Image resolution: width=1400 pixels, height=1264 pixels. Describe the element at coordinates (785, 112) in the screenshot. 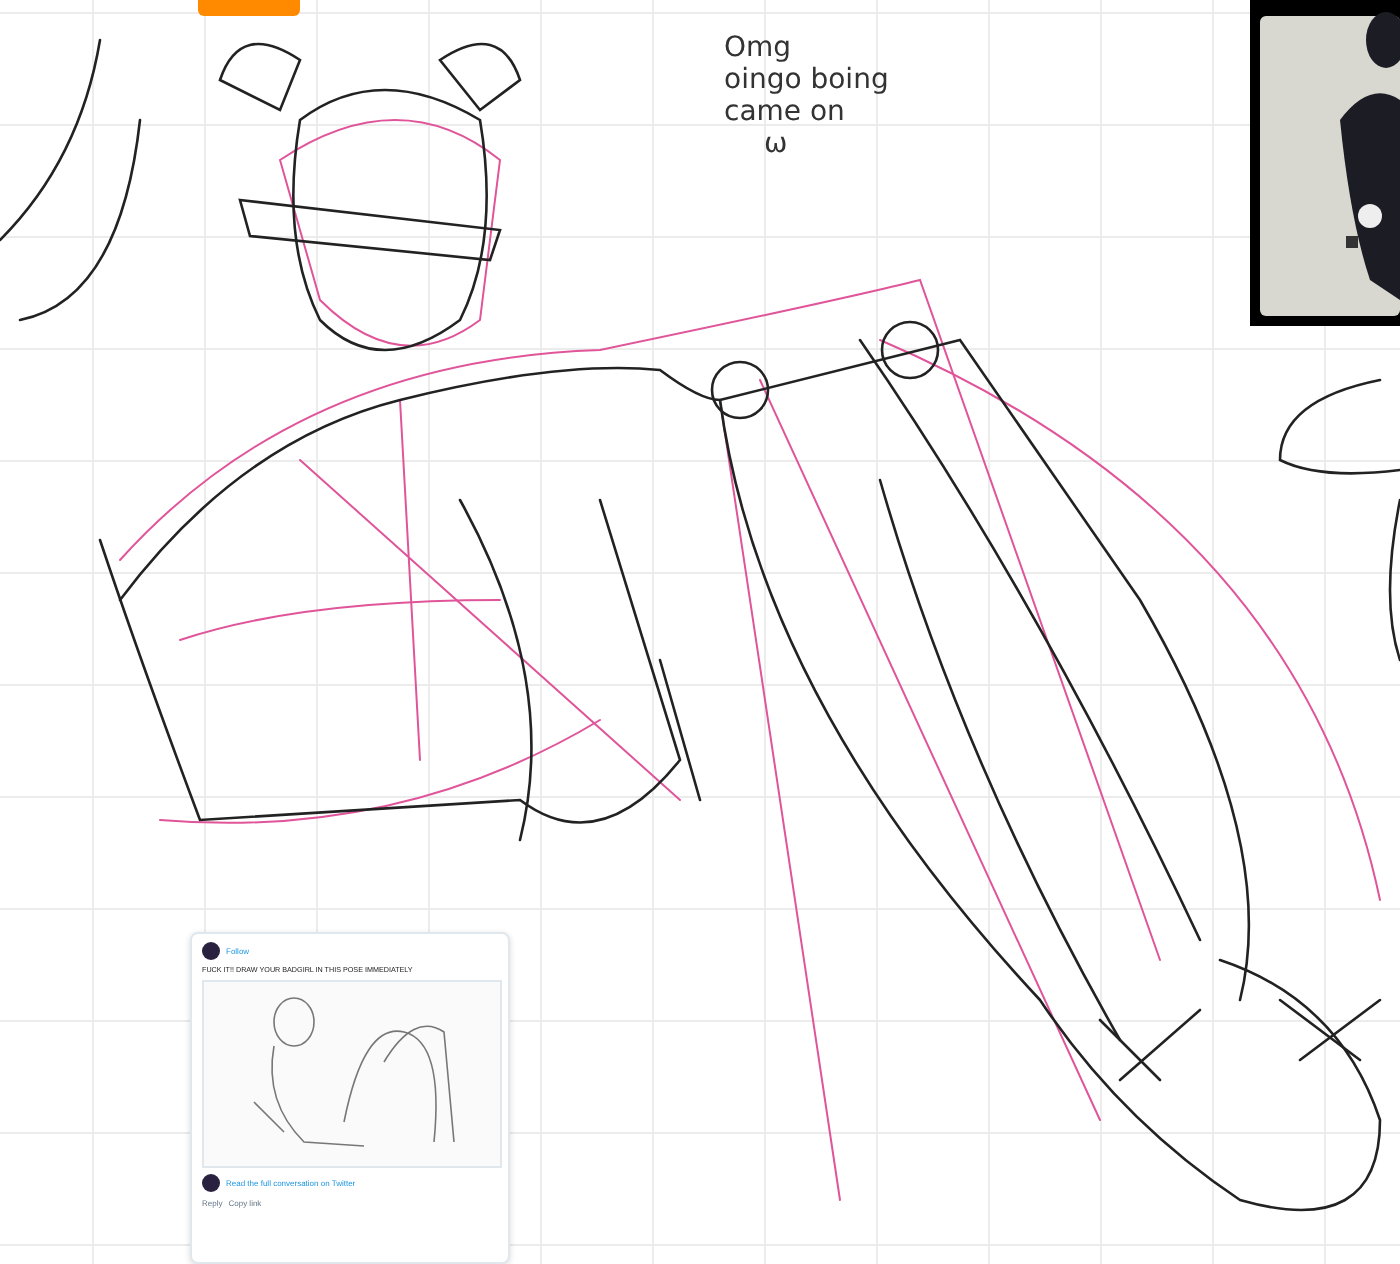

I see `handwritten-note: came on` at that location.